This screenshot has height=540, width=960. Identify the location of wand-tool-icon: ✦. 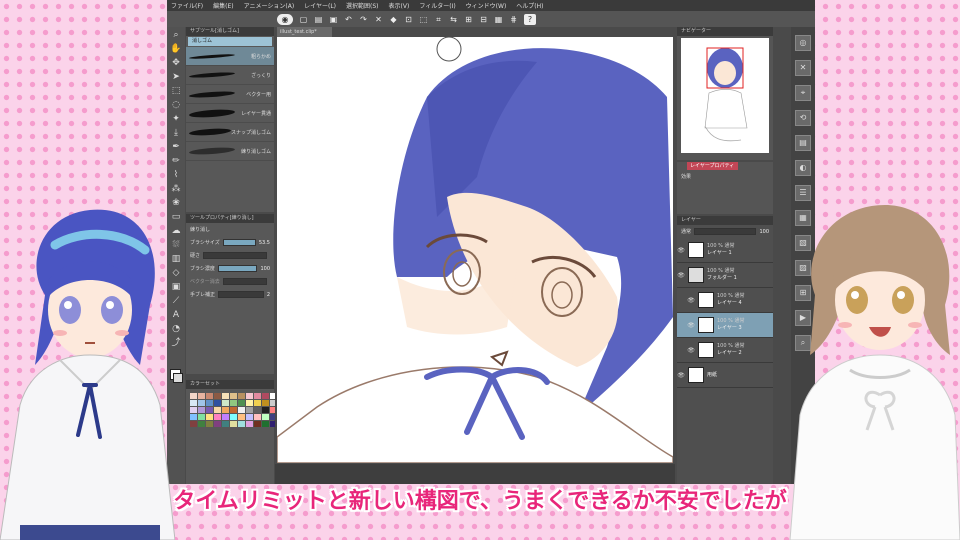
(176, 119).